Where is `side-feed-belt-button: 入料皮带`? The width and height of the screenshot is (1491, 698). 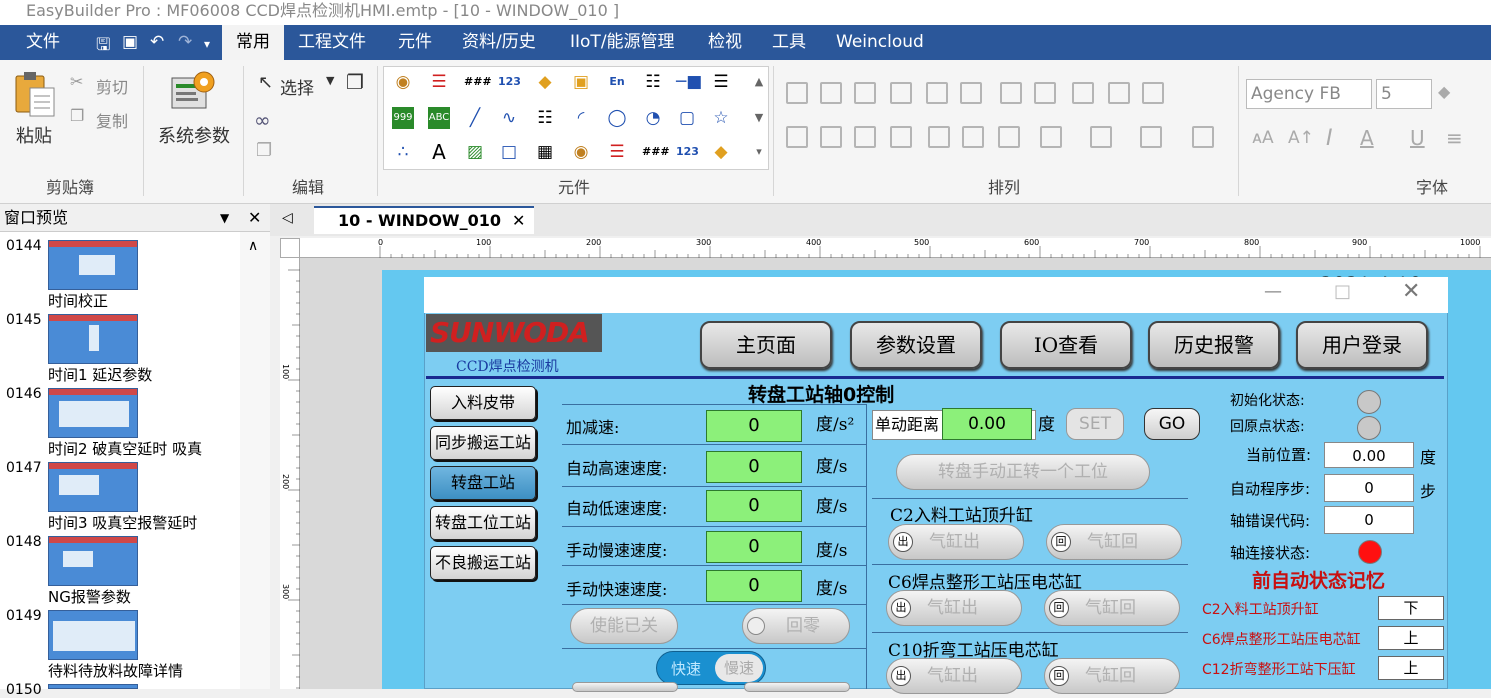 side-feed-belt-button: 入料皮带 is located at coordinates (483, 403).